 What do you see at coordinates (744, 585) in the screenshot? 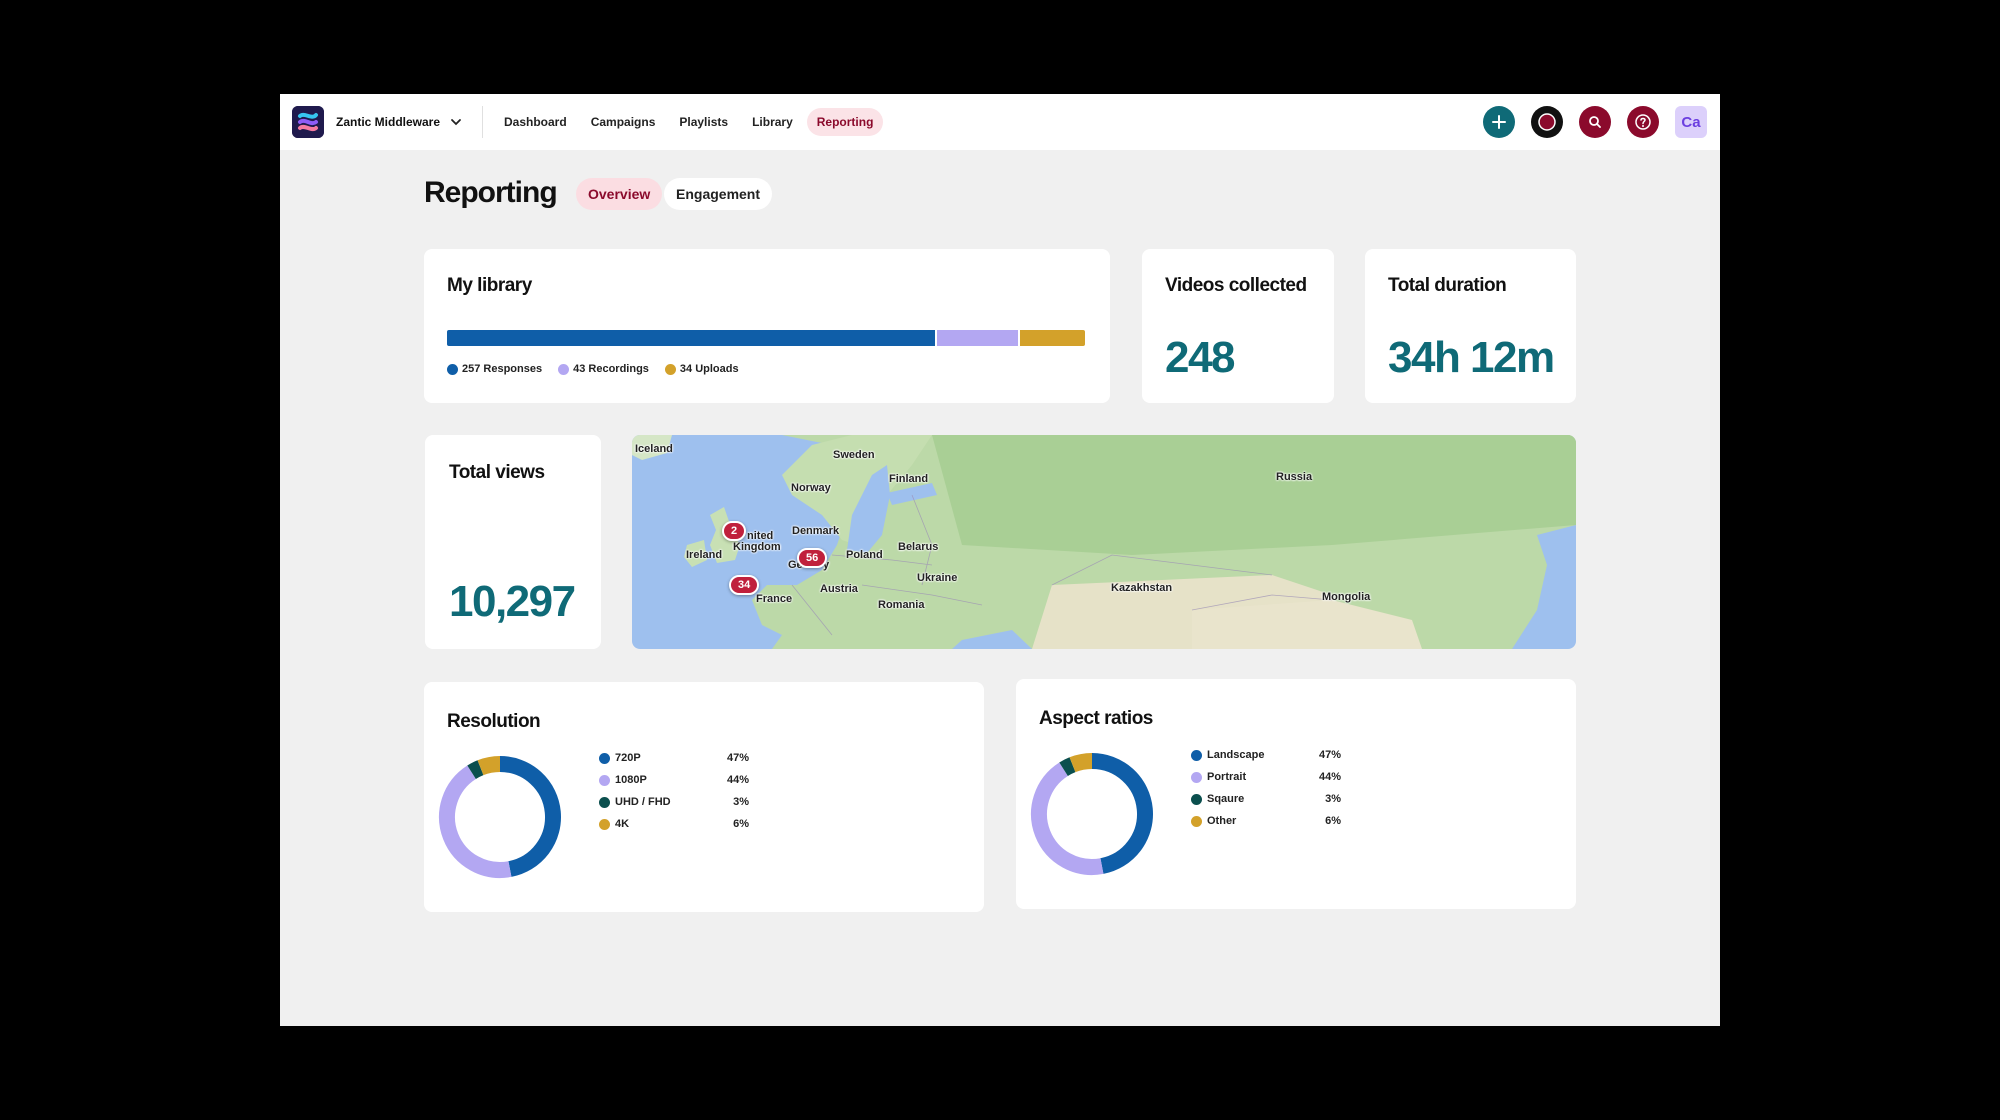
I see `map-marker-france: 34` at bounding box center [744, 585].